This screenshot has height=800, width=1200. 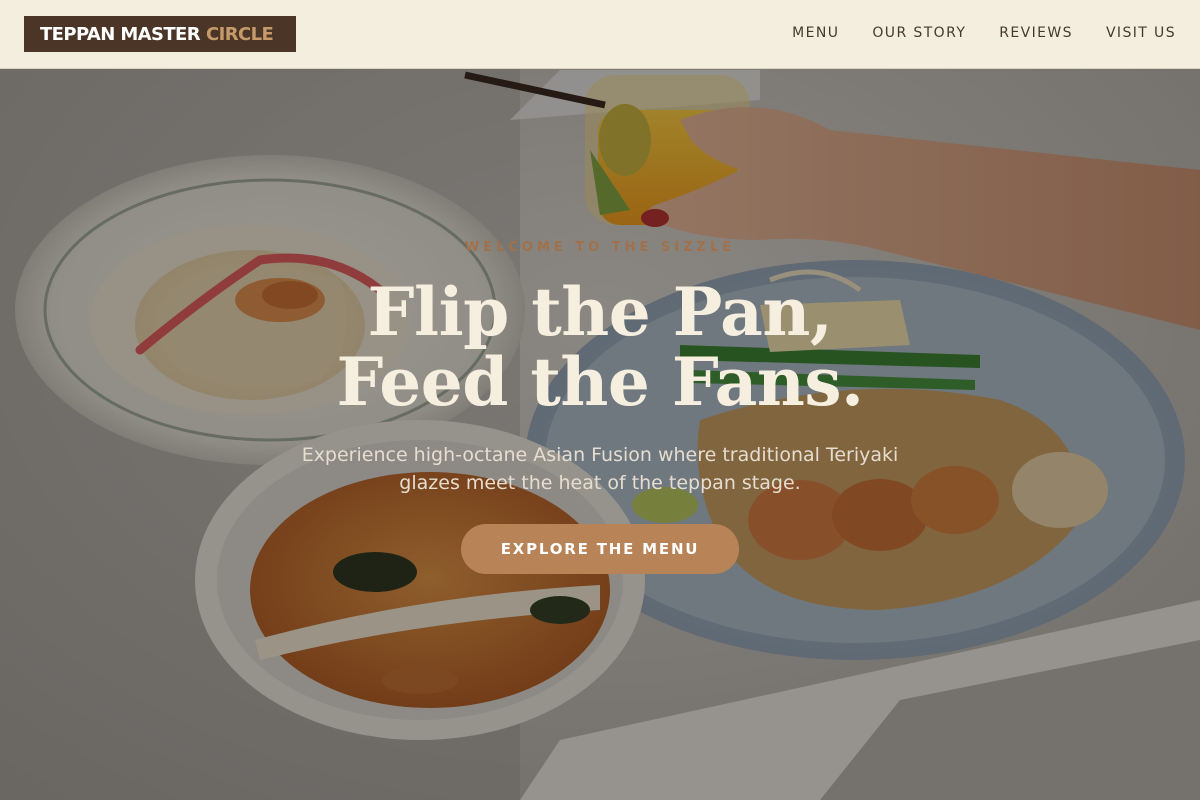 What do you see at coordinates (600, 549) in the screenshot?
I see `explore-menu-button: EXPLORE THE MENU` at bounding box center [600, 549].